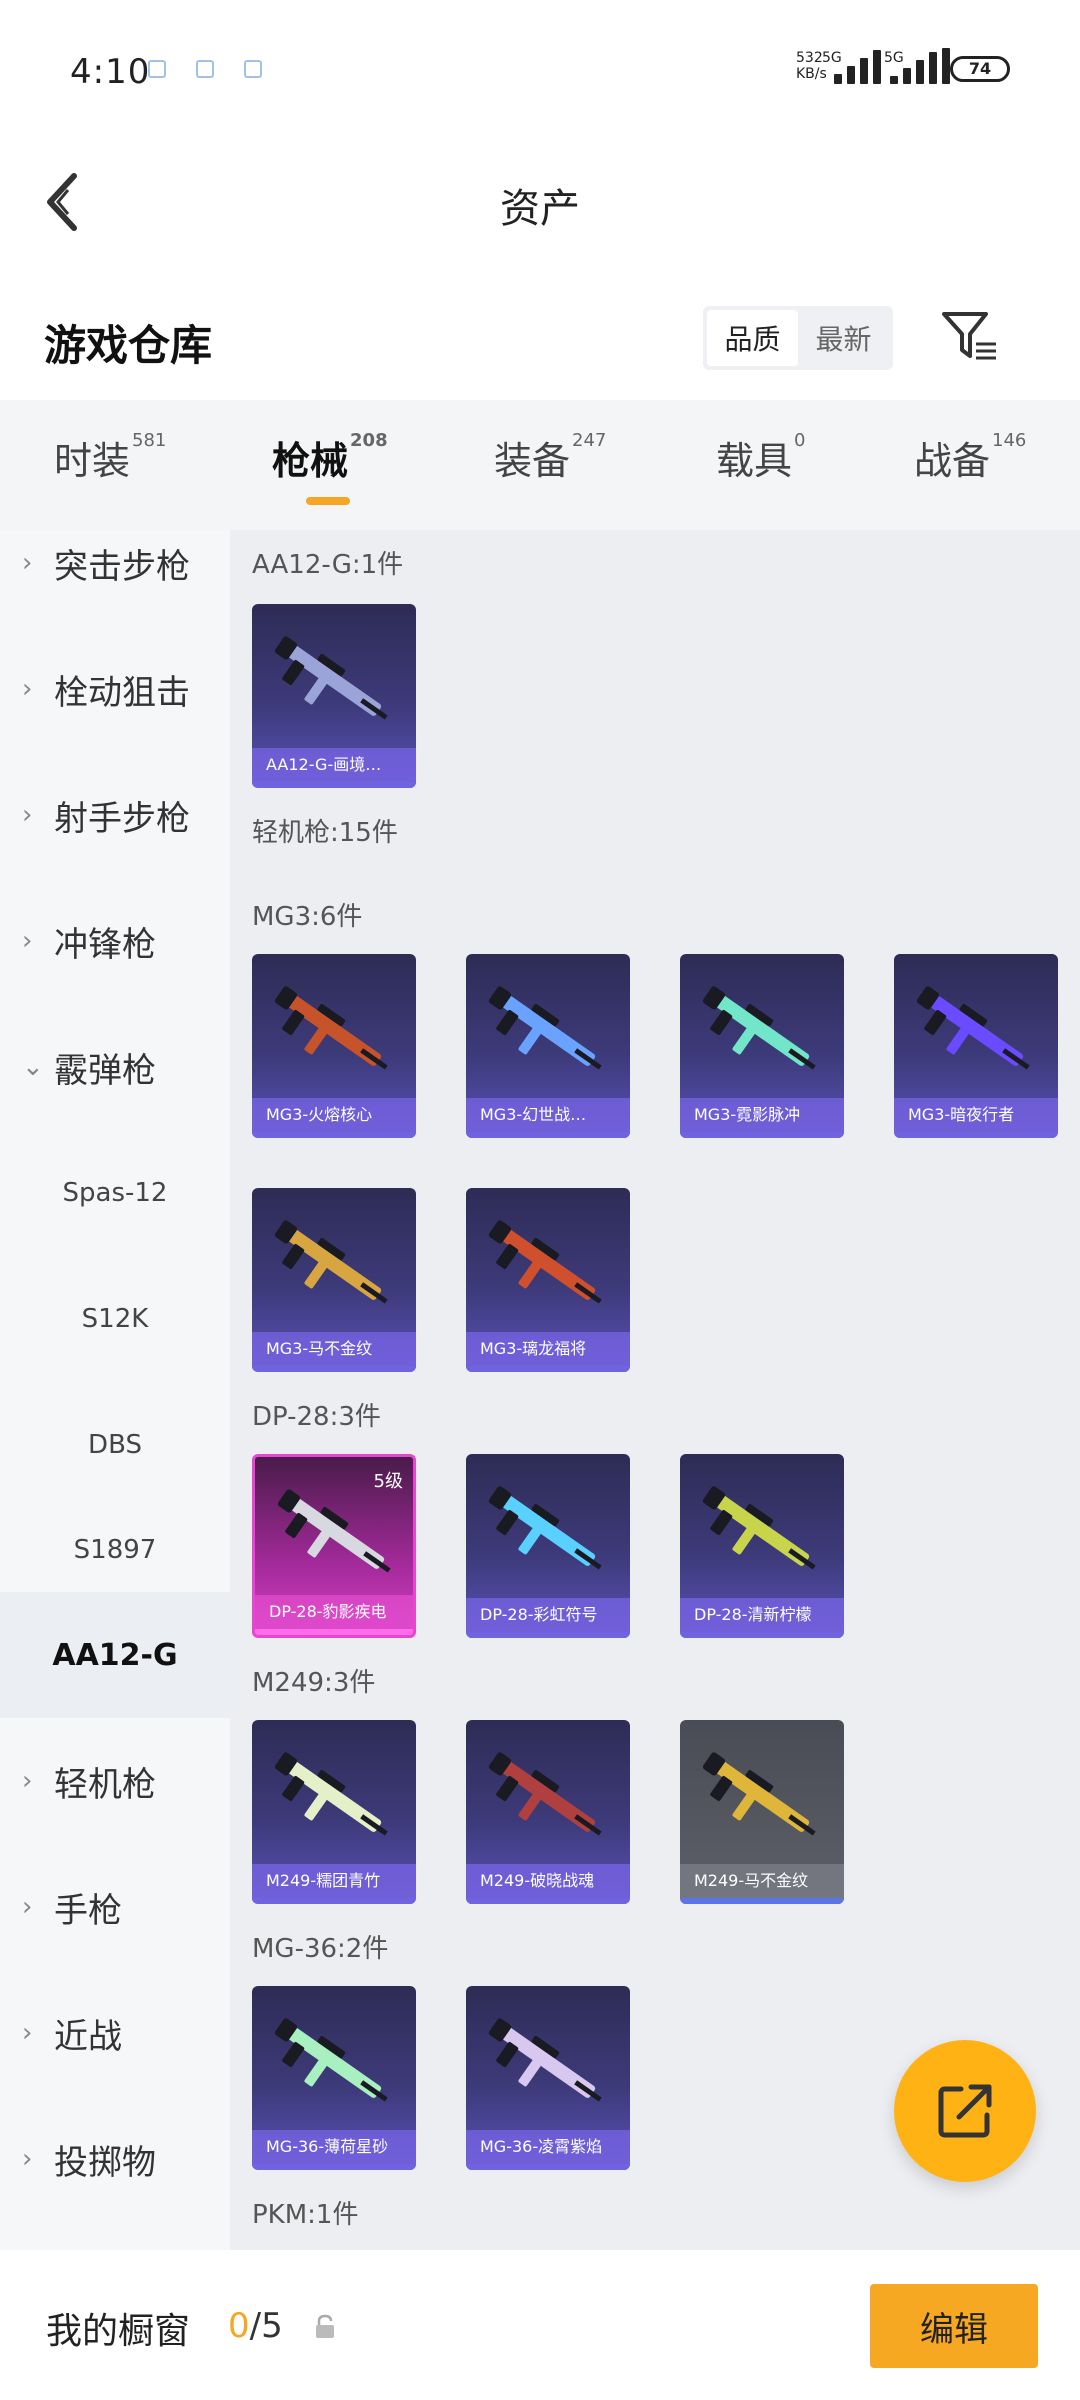 The height and width of the screenshot is (2400, 1080). I want to click on tab-count: 581, so click(149, 441).